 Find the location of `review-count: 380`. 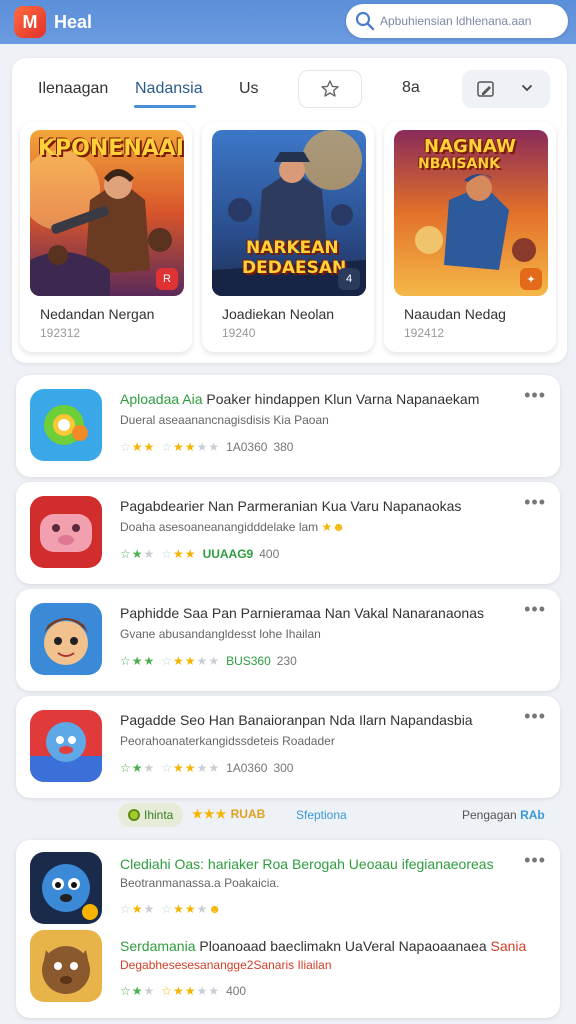

review-count: 380 is located at coordinates (283, 447).